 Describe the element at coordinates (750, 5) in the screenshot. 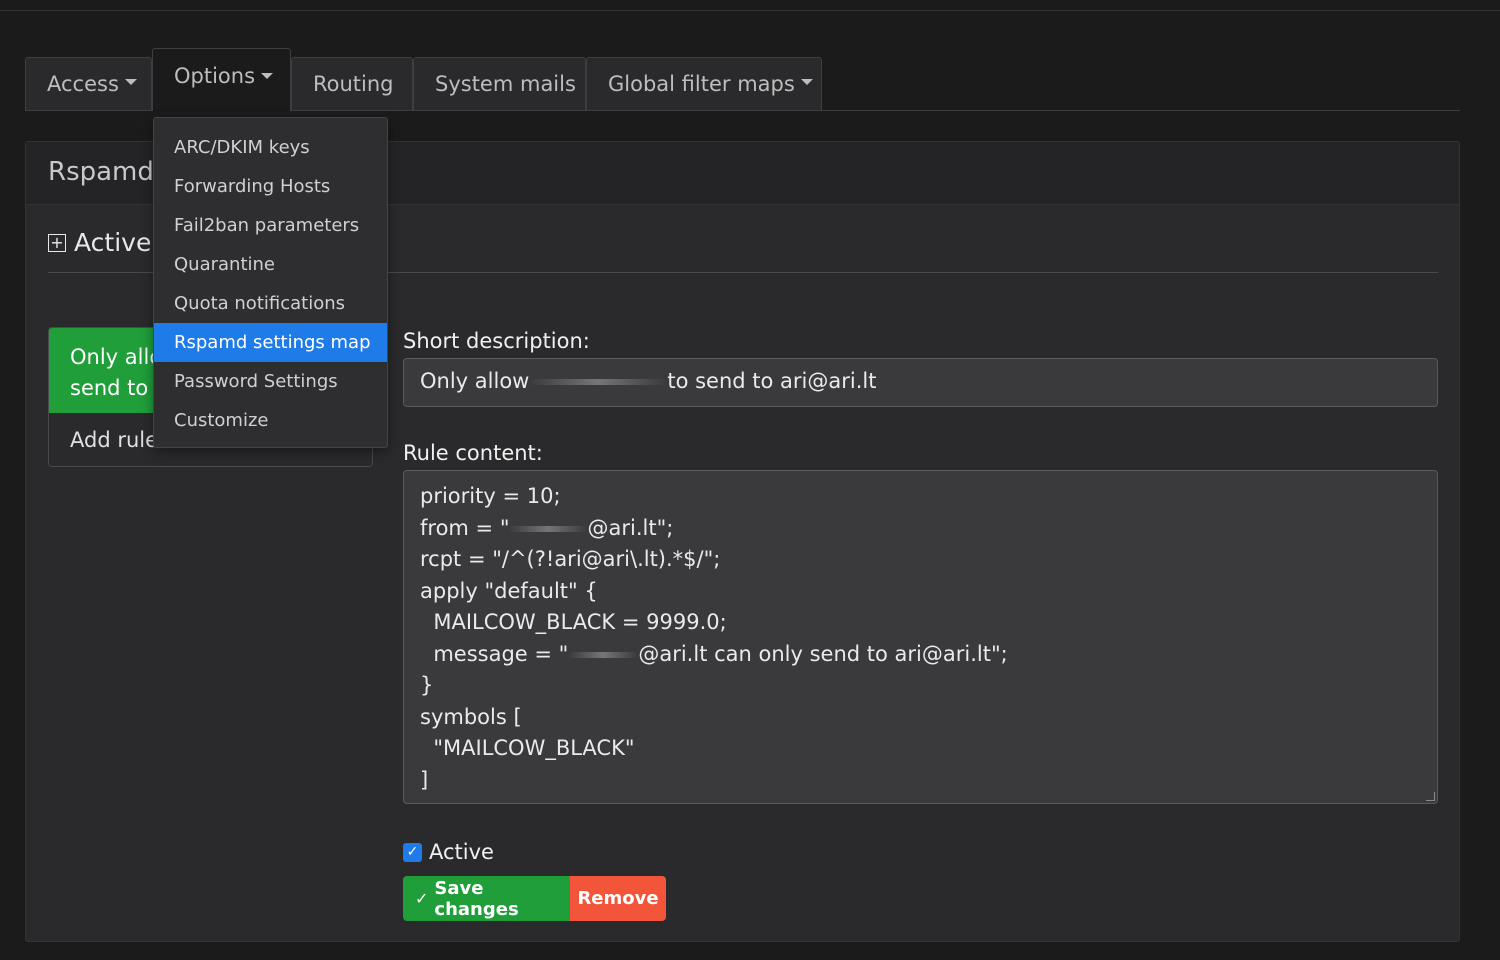

I see `top-bar` at that location.